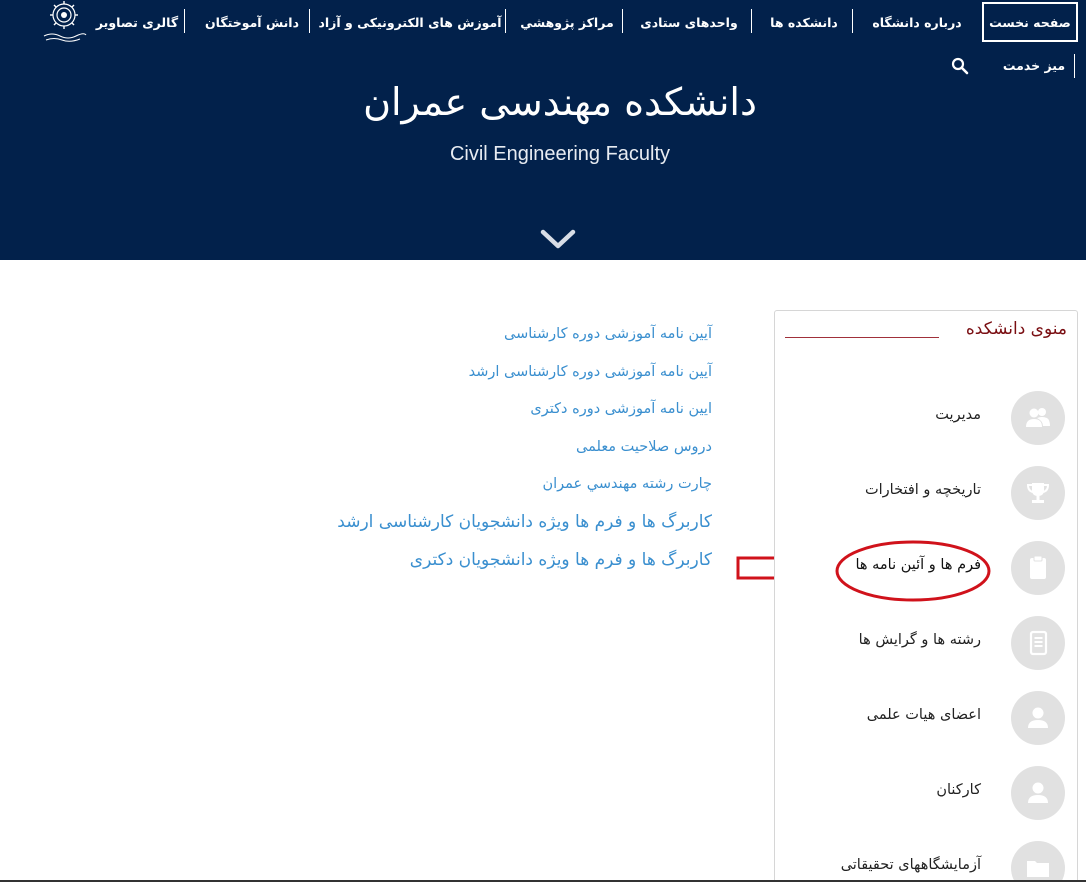  I want to click on link-bachelor-regulations: آیین نامه آموزشی دوره کارشناسی, so click(502, 339).